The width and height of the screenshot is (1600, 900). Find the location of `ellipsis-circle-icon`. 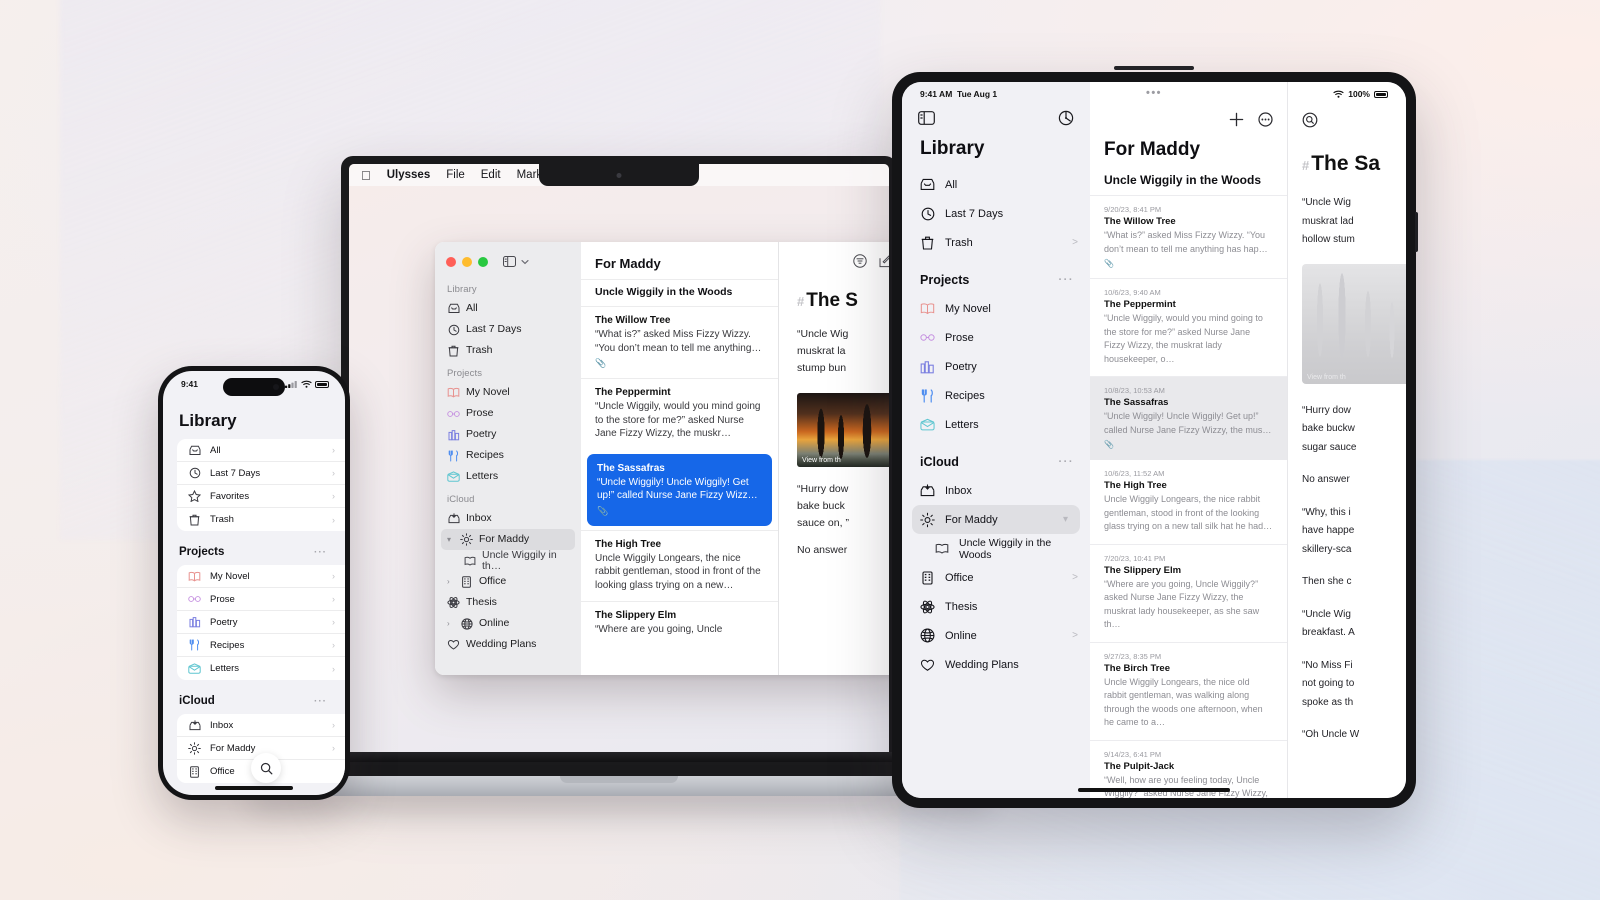

ellipsis-circle-icon is located at coordinates (1265, 119).